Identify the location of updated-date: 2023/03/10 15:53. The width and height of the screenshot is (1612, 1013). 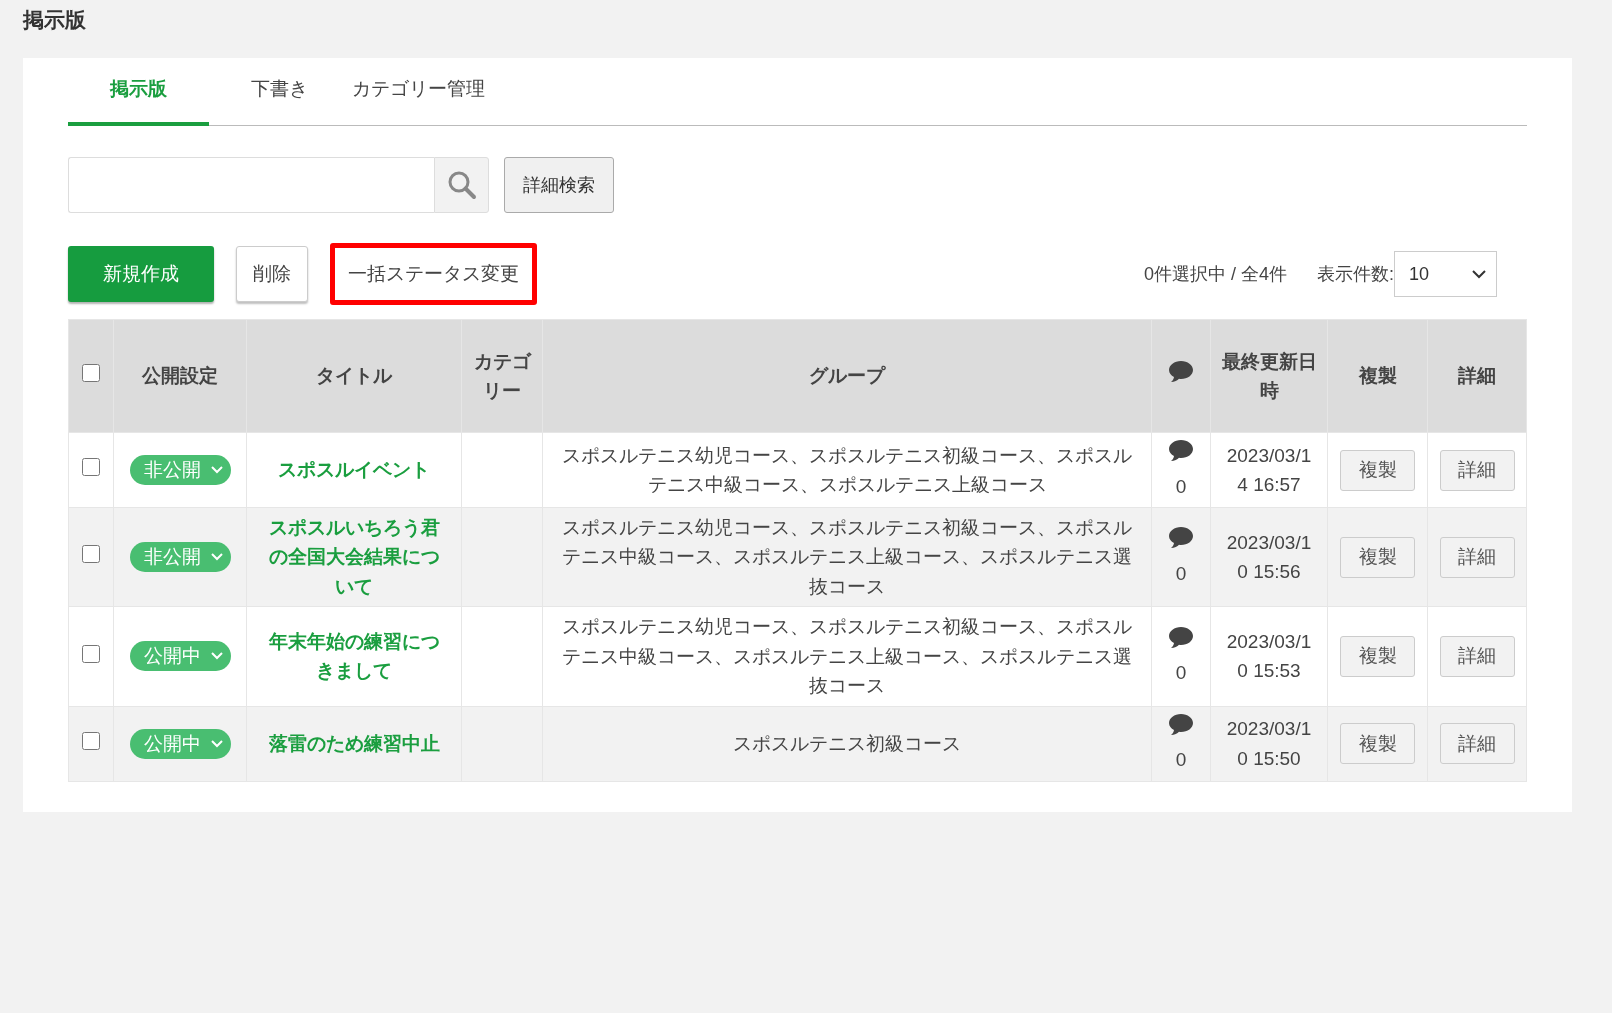
(1269, 657).